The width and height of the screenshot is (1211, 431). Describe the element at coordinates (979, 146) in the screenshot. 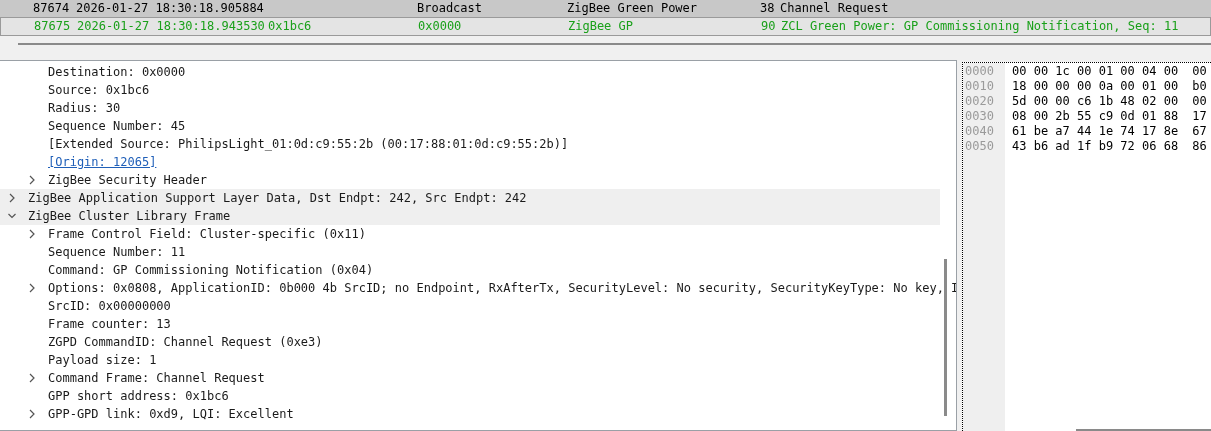

I see `hex-offset: 0050` at that location.